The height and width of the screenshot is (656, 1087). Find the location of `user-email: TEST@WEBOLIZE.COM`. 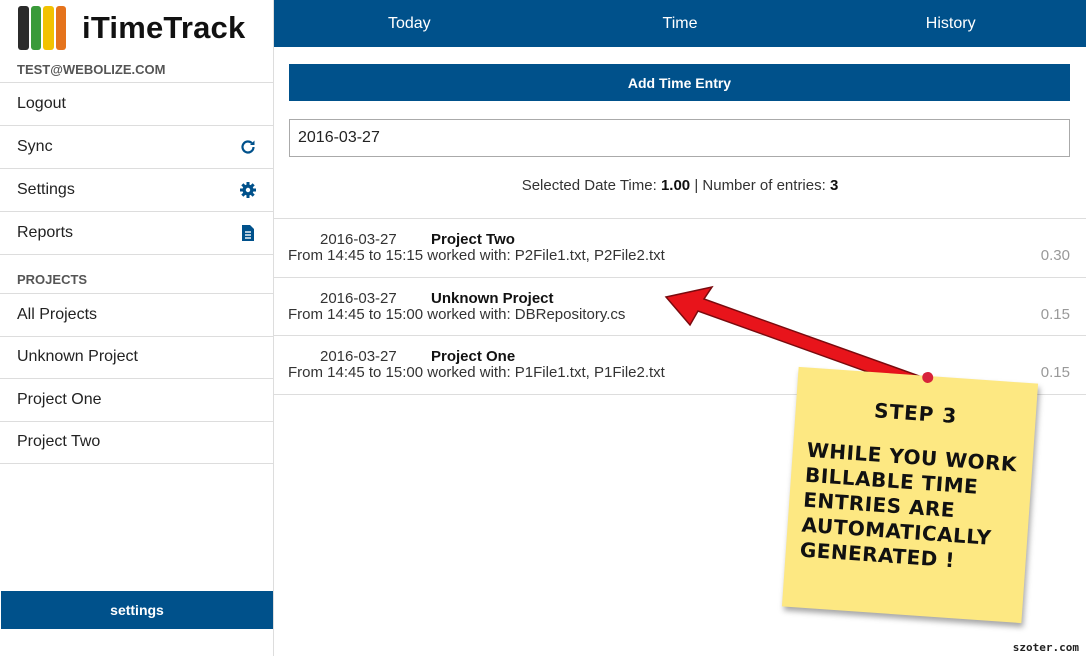

user-email: TEST@WEBOLIZE.COM is located at coordinates (136, 69).